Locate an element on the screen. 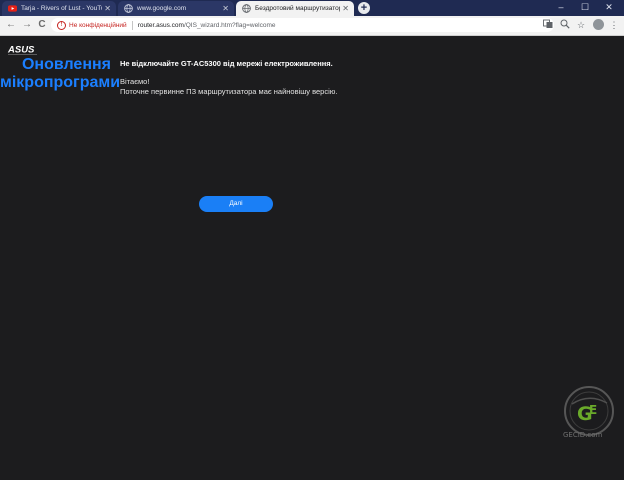 The image size is (624, 480). svg-text: GECID.com is located at coordinates (583, 435).